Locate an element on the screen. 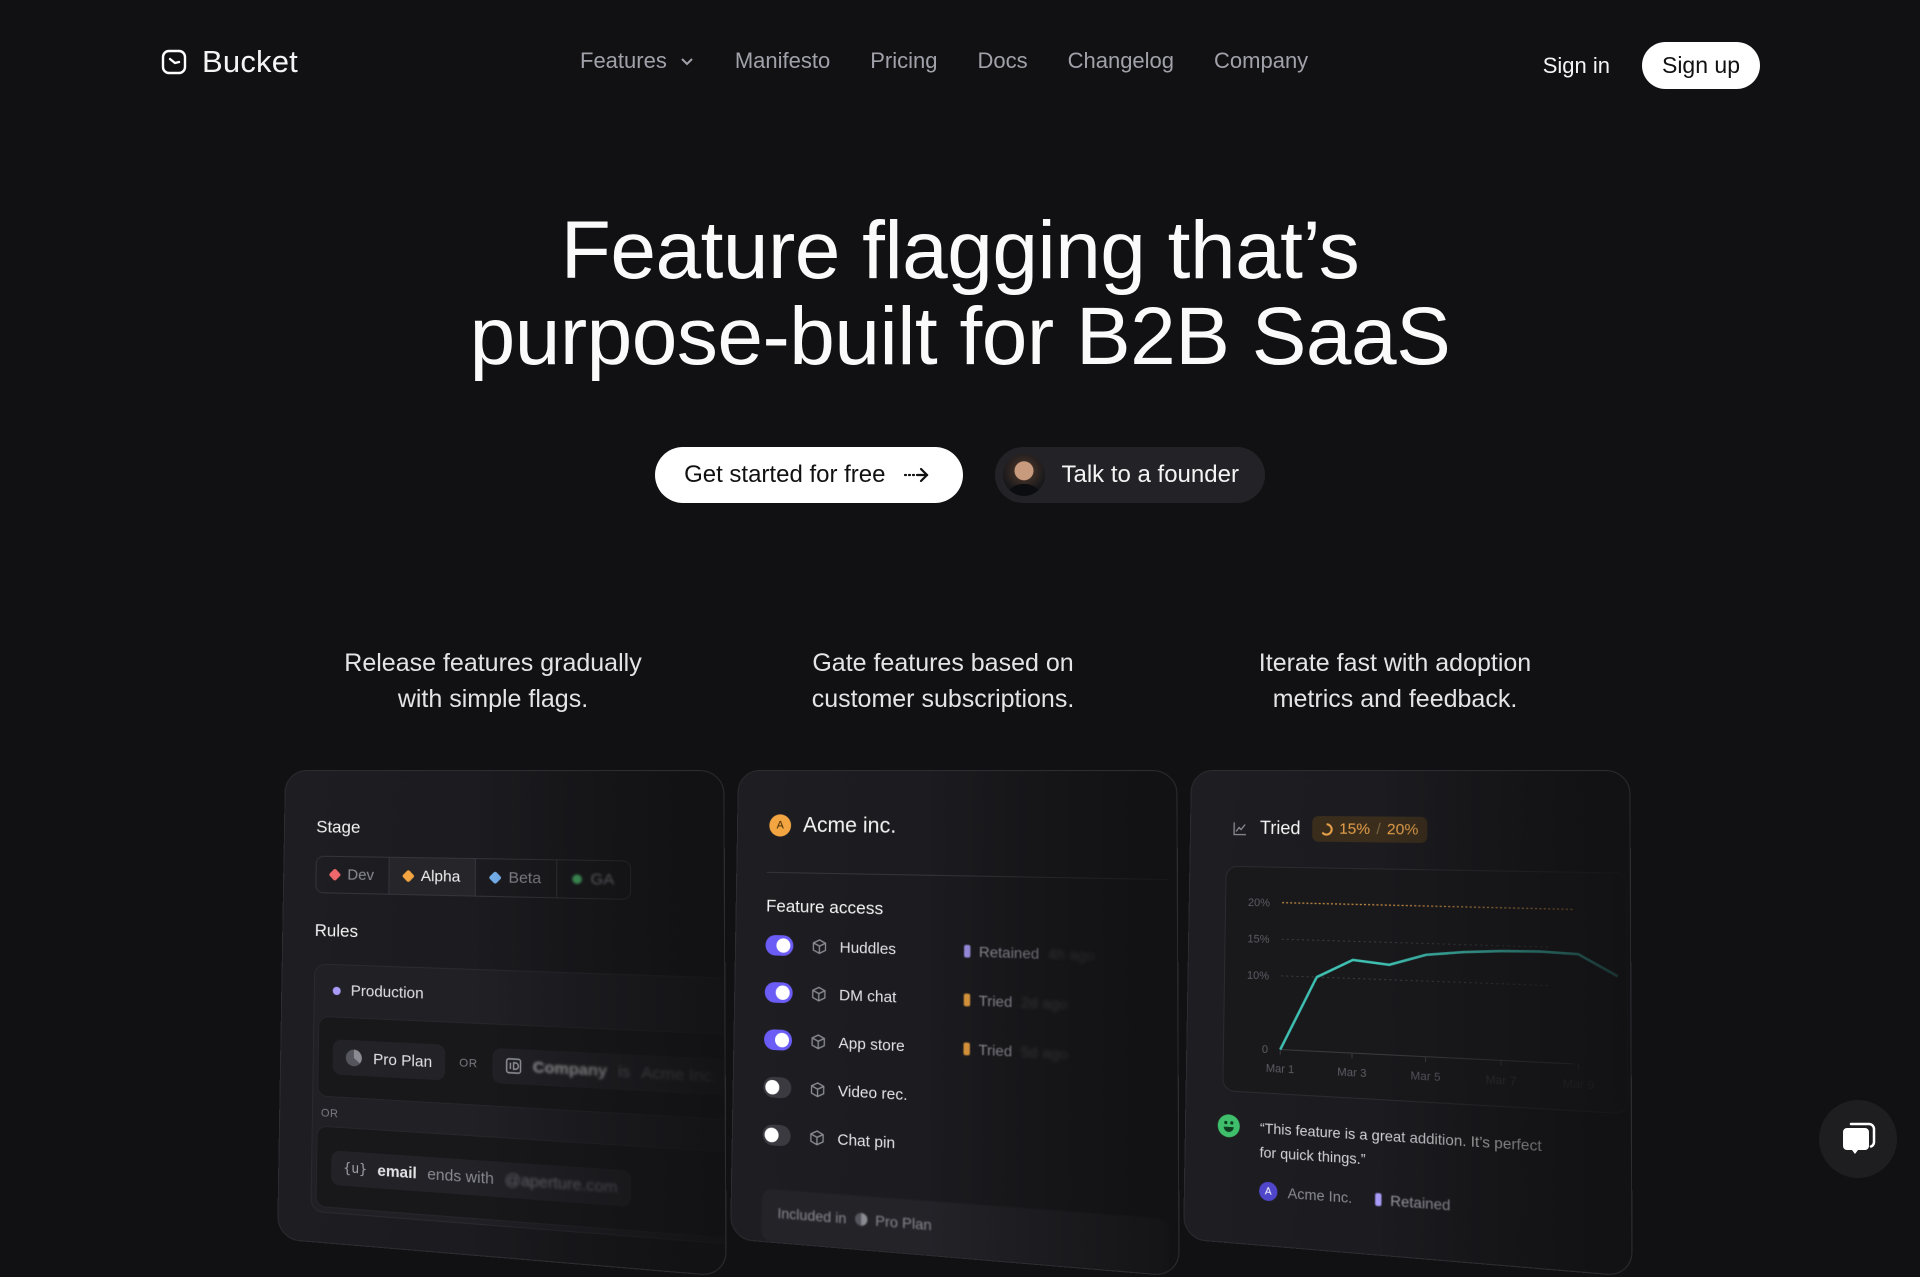  feature-row-video-rec: Video rec. is located at coordinates (929, 1096).